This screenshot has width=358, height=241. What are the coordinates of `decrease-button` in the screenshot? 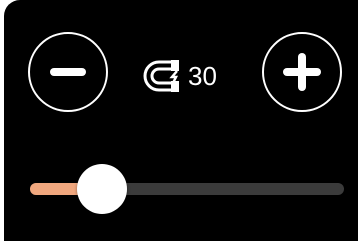 It's located at (68, 72).